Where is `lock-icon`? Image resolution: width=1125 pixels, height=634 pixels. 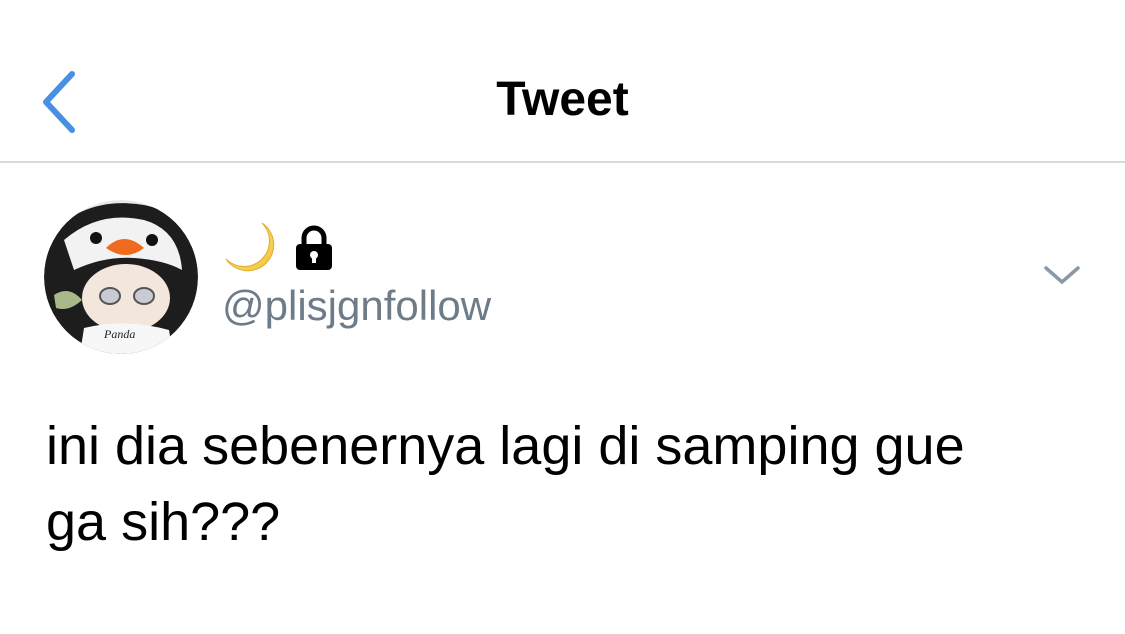 lock-icon is located at coordinates (314, 247).